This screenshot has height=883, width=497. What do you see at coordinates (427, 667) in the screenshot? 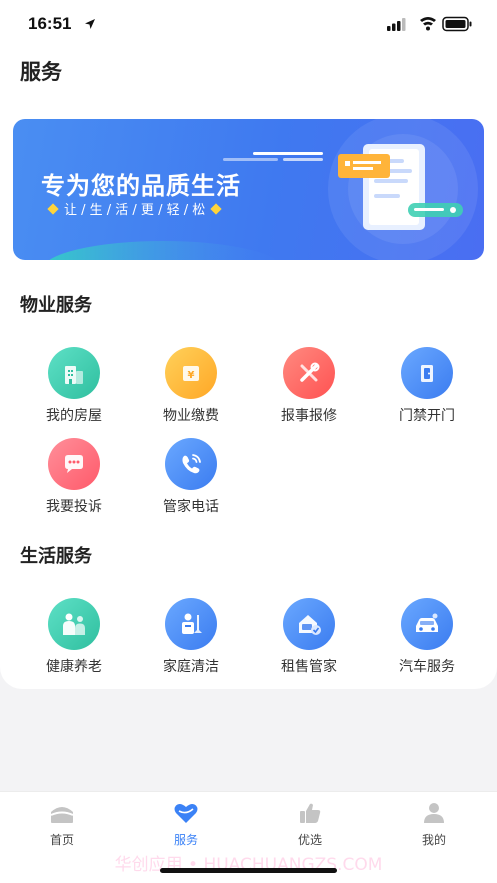
I see `service-label: 汽车服务` at bounding box center [427, 667].